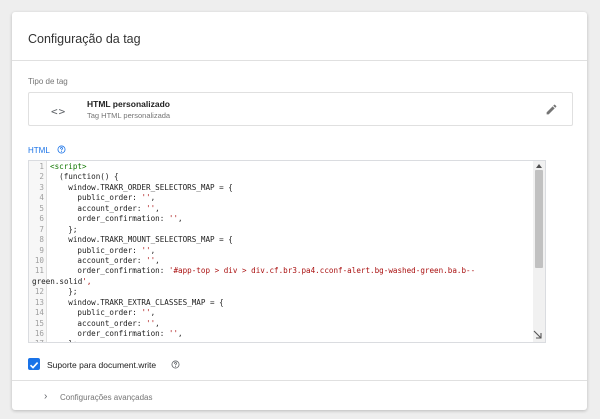 The width and height of the screenshot is (600, 419). Describe the element at coordinates (68, 166) in the screenshot. I see `code-text: <script>` at that location.